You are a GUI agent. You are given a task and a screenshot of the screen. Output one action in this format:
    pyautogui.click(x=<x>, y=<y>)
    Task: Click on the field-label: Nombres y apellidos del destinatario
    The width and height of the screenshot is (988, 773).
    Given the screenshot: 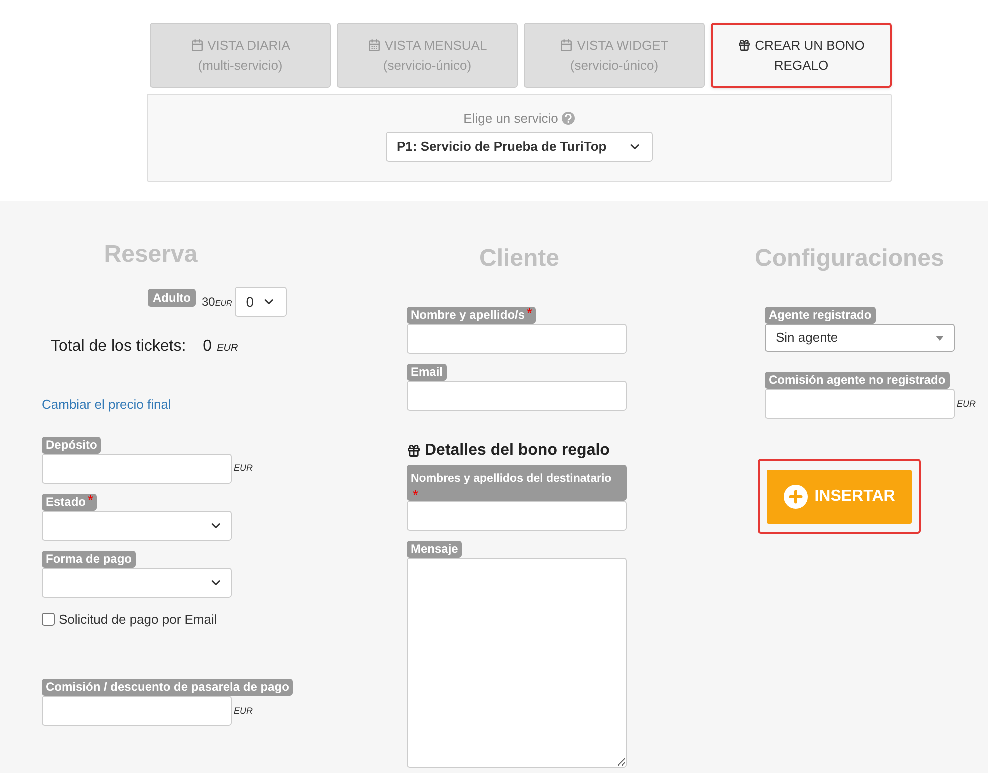 What is the action you would take?
    pyautogui.click(x=511, y=479)
    